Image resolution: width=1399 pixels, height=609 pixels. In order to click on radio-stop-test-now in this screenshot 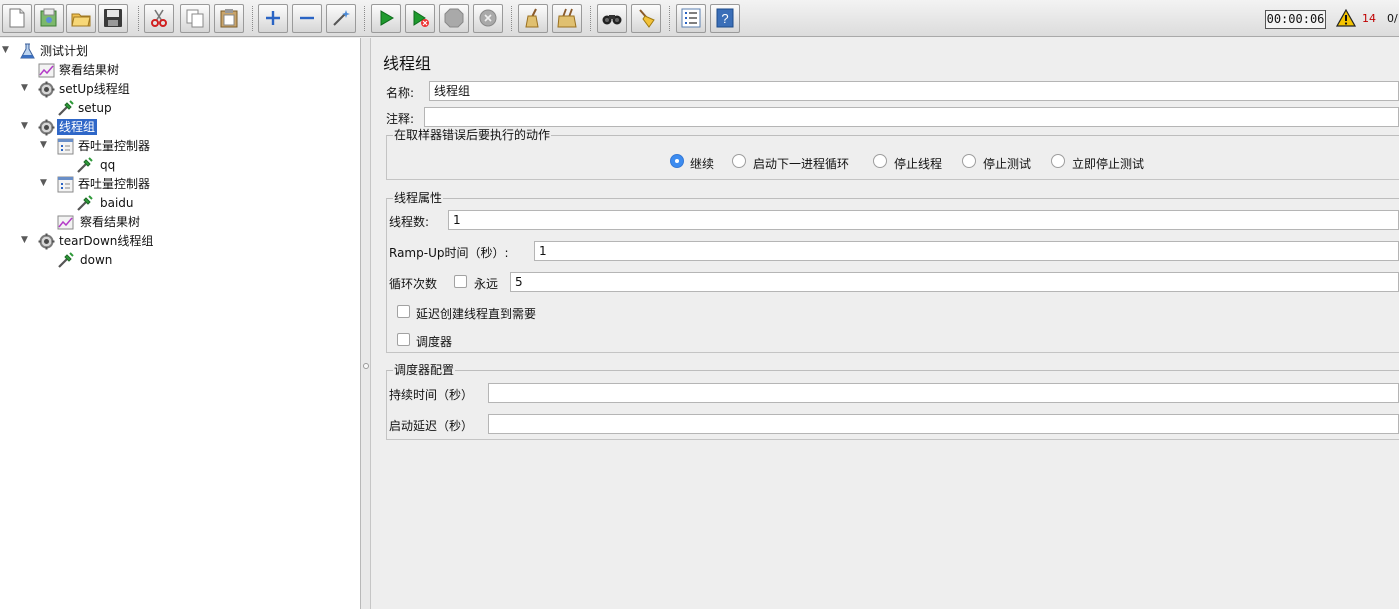, I will do `click(1058, 161)`.